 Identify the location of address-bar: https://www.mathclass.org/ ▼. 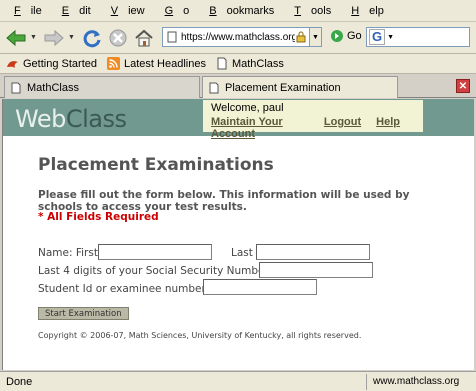
(242, 37).